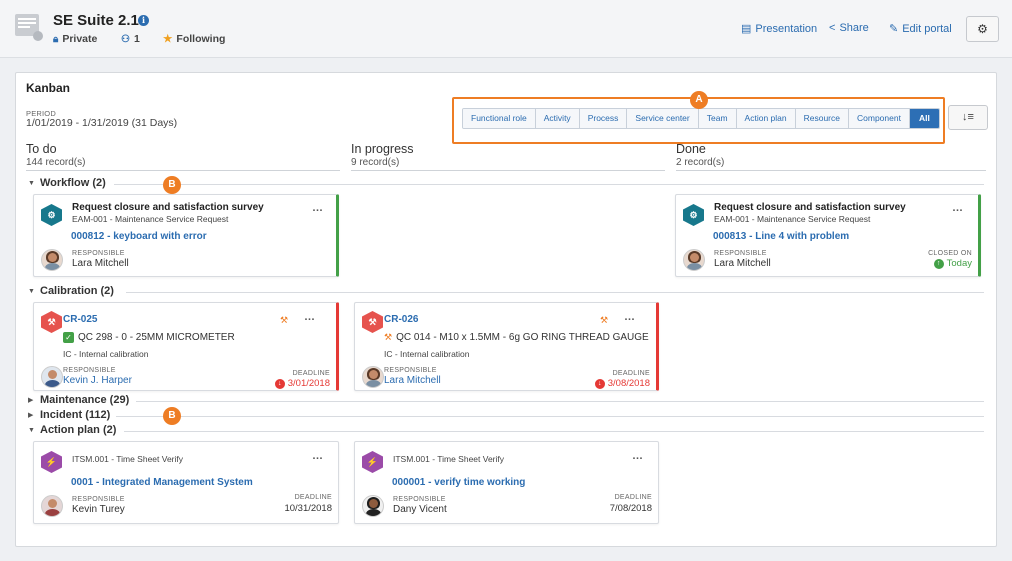  What do you see at coordinates (982, 29) in the screenshot?
I see `settings-button: ⚙` at bounding box center [982, 29].